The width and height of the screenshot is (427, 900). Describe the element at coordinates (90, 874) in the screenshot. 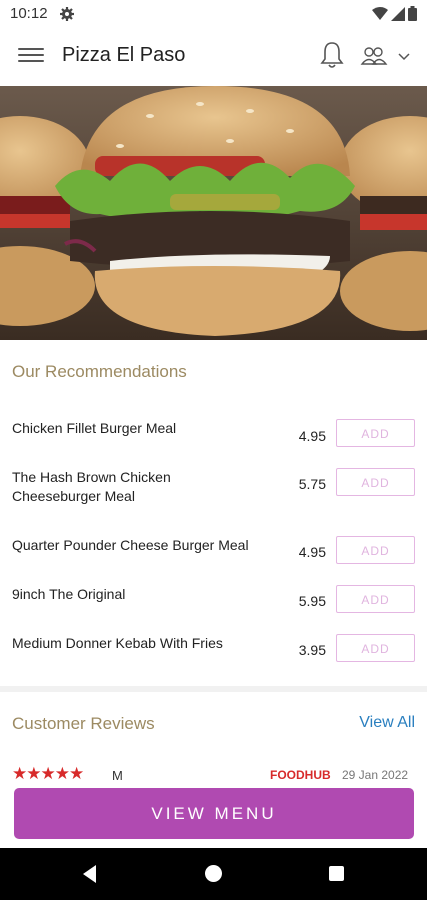

I see `back-icon` at that location.